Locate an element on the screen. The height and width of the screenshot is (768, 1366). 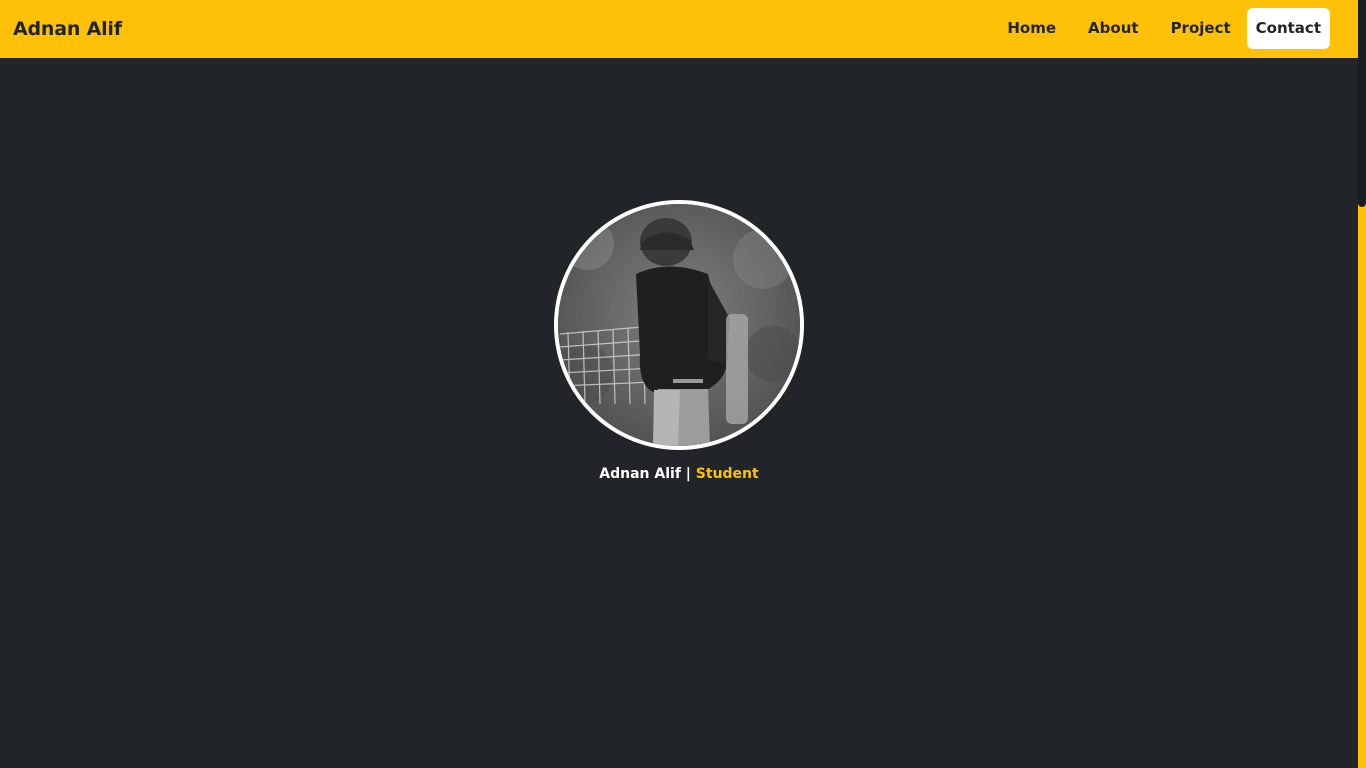
scrollbar-thumb is located at coordinates (1362, 103).